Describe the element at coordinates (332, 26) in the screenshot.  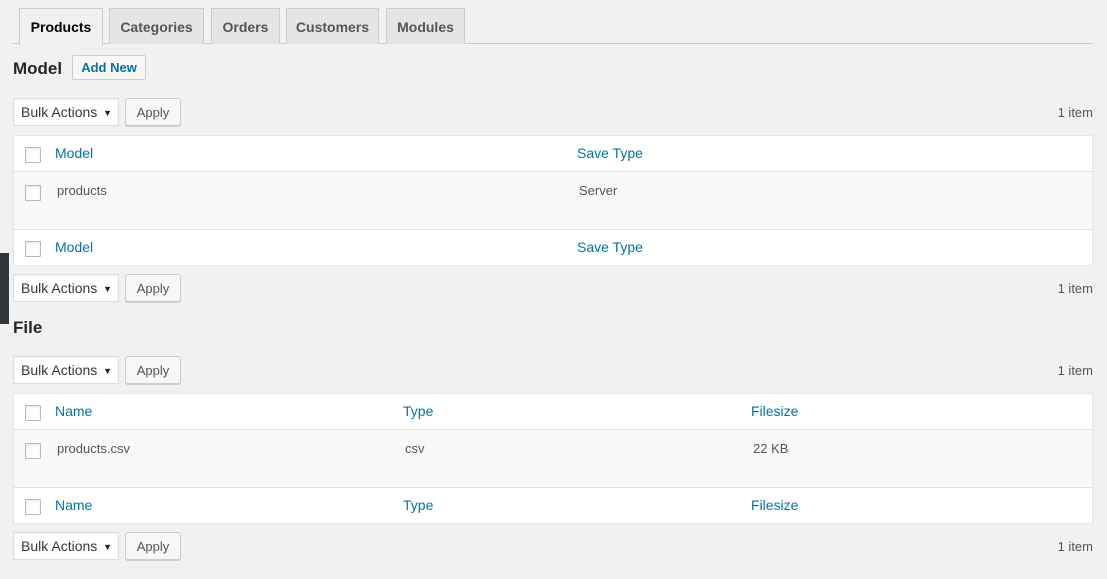
I see `tab-customers: Customers` at that location.